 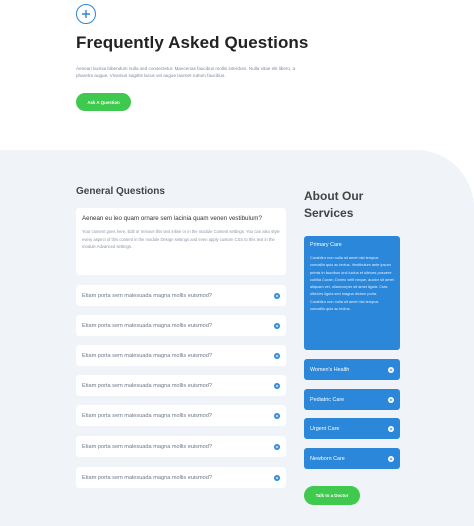 I want to click on service-title: Urgent Care, so click(x=325, y=428).